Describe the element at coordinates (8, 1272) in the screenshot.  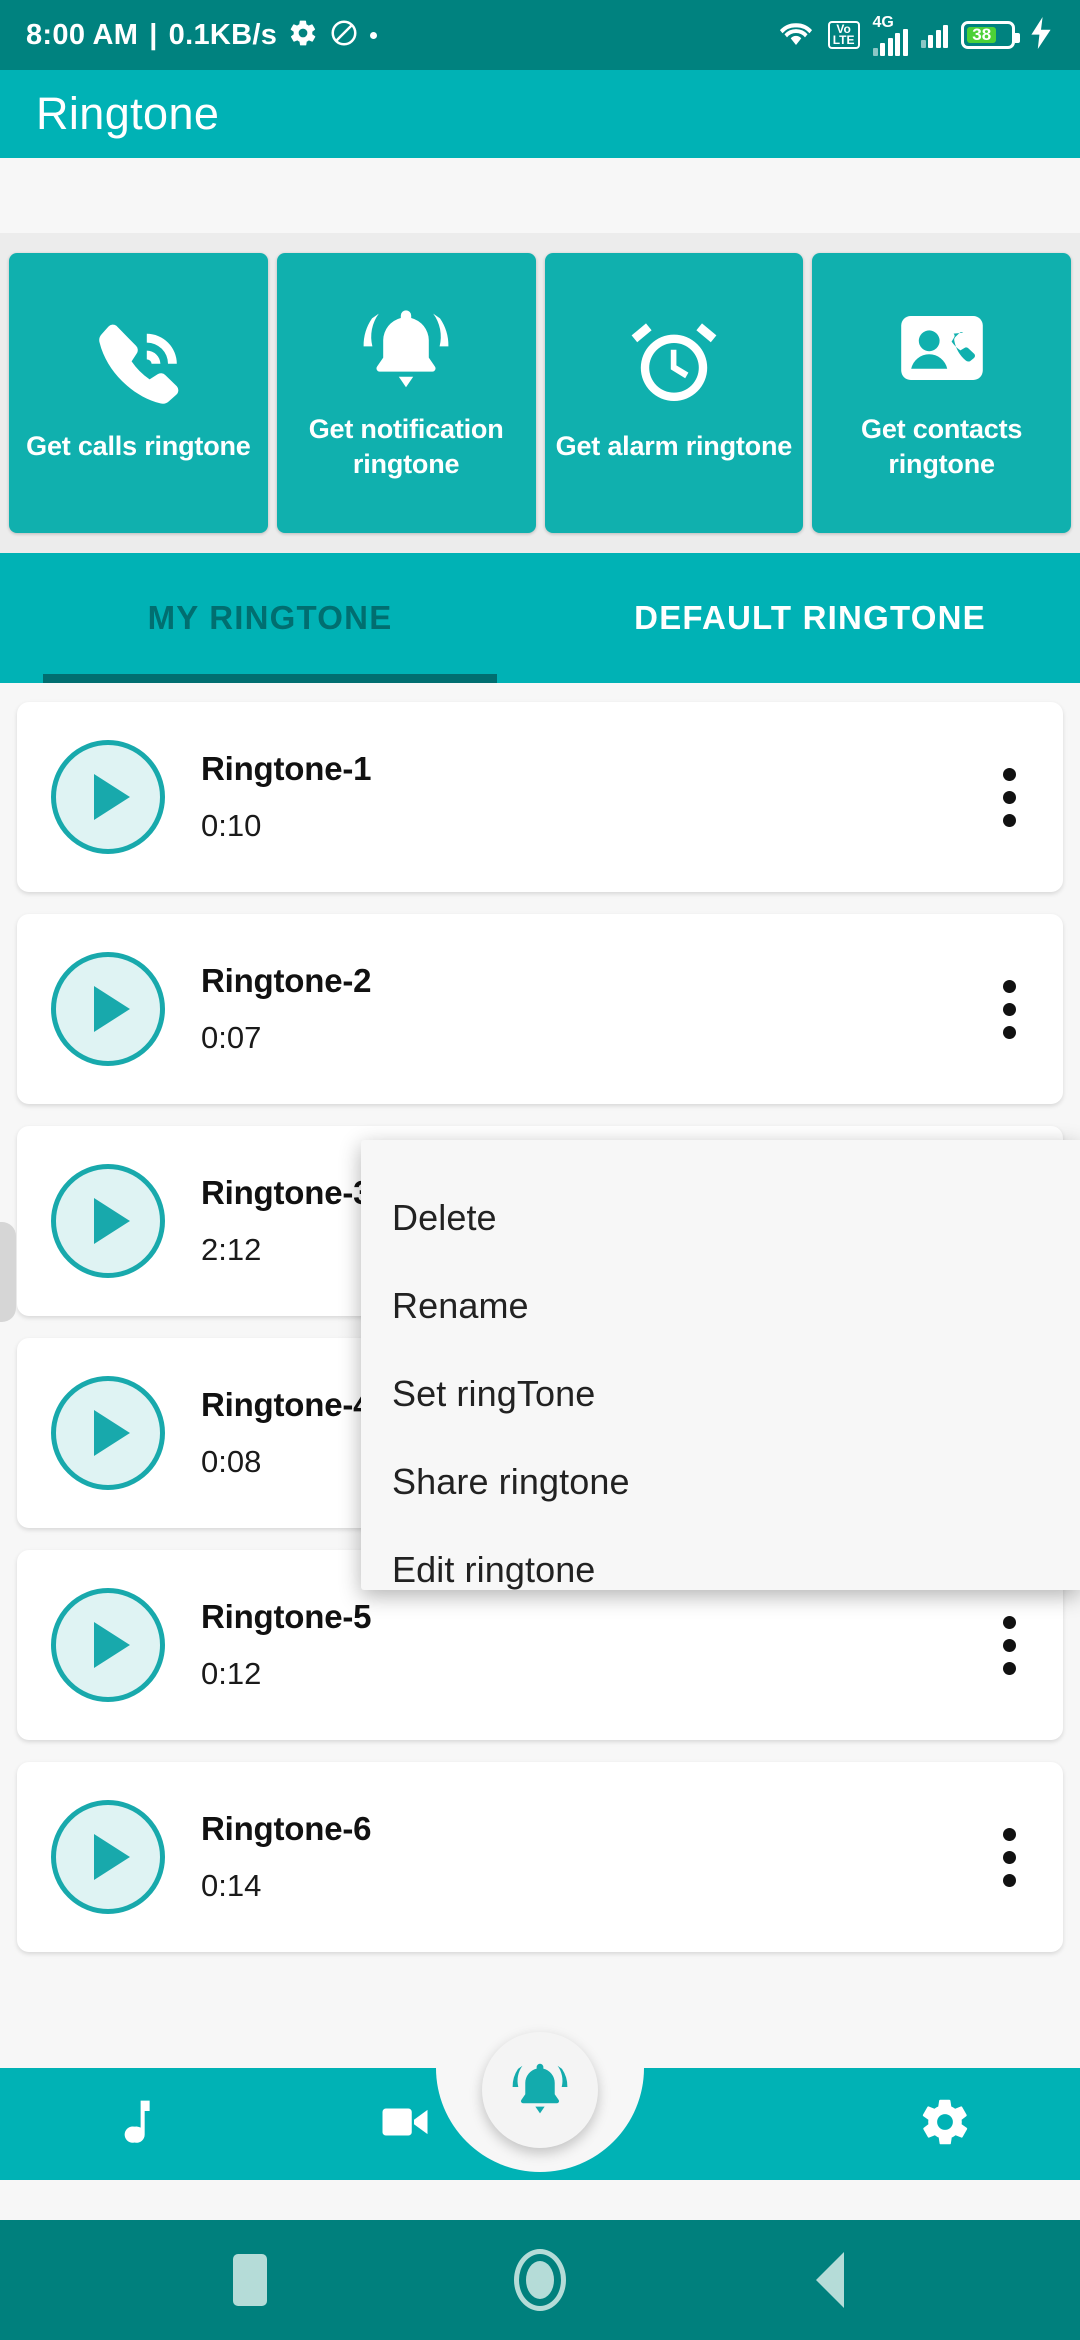
I see `scrollbar` at that location.